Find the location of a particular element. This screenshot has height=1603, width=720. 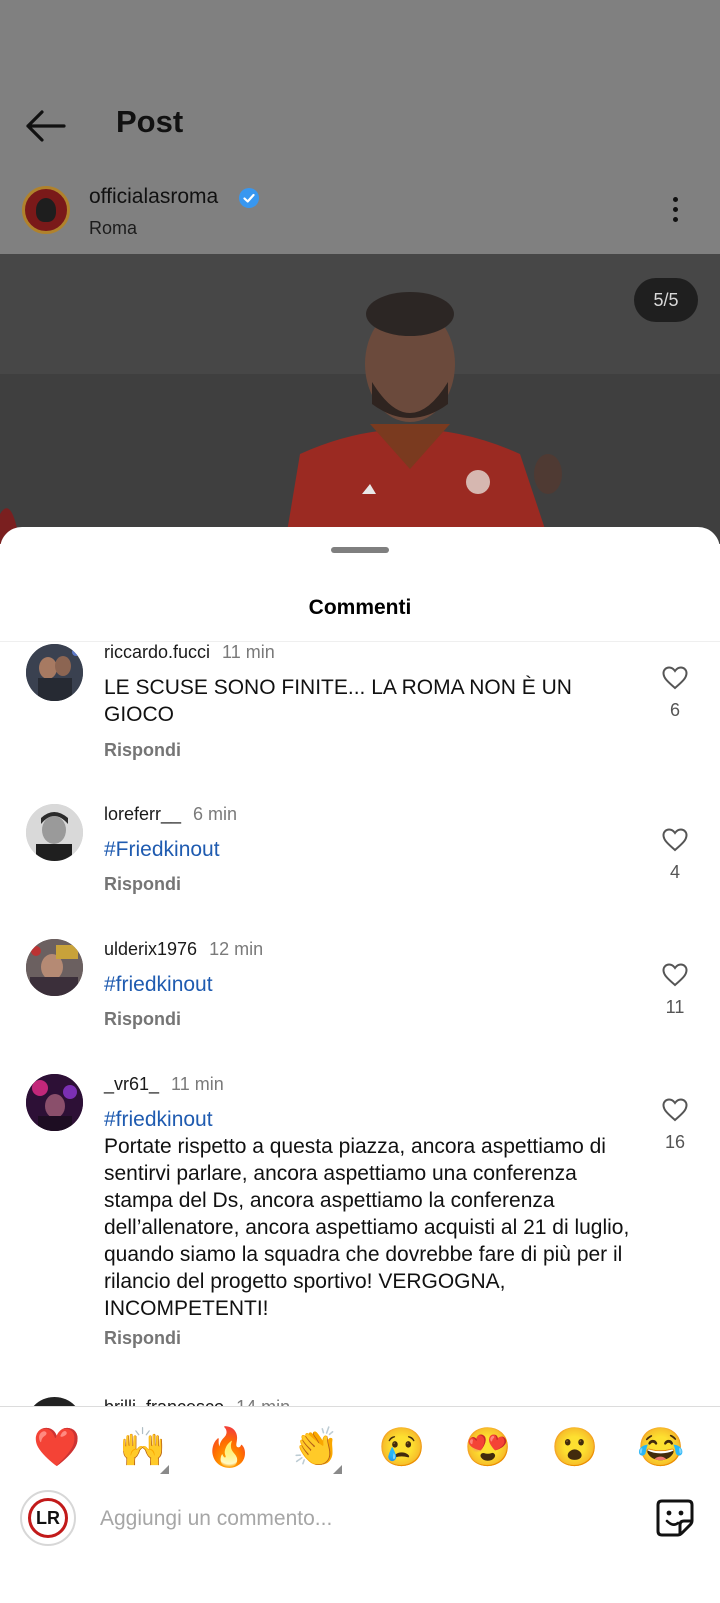

user-avatar: LR is located at coordinates (48, 1518).